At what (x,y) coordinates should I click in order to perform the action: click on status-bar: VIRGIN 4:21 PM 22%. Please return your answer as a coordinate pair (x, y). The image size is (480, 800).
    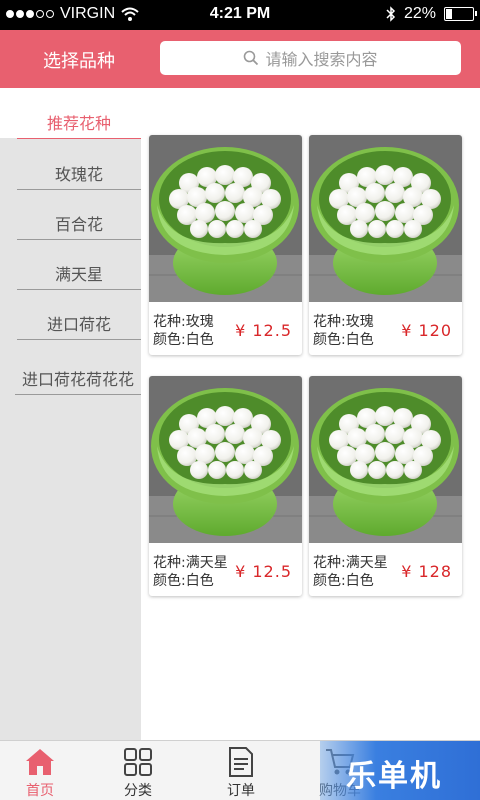
    Looking at the image, I should click on (240, 15).